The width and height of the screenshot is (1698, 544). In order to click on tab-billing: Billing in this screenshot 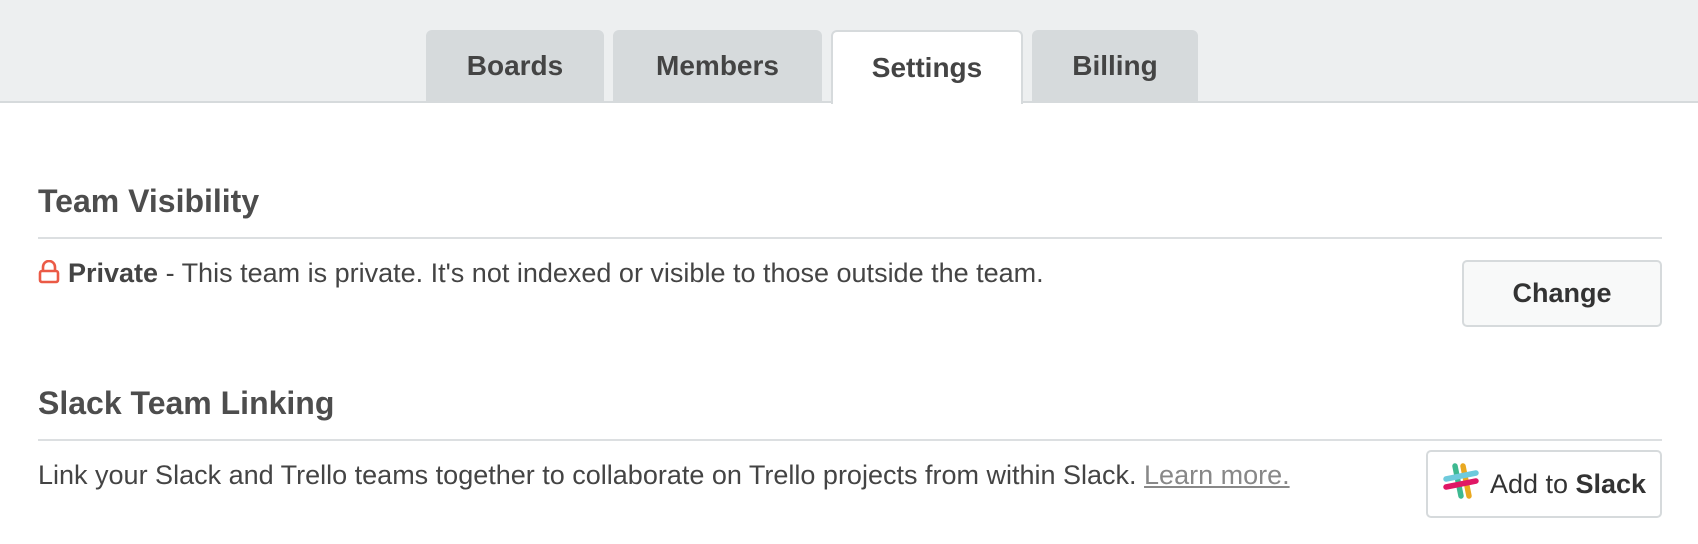, I will do `click(1115, 66)`.